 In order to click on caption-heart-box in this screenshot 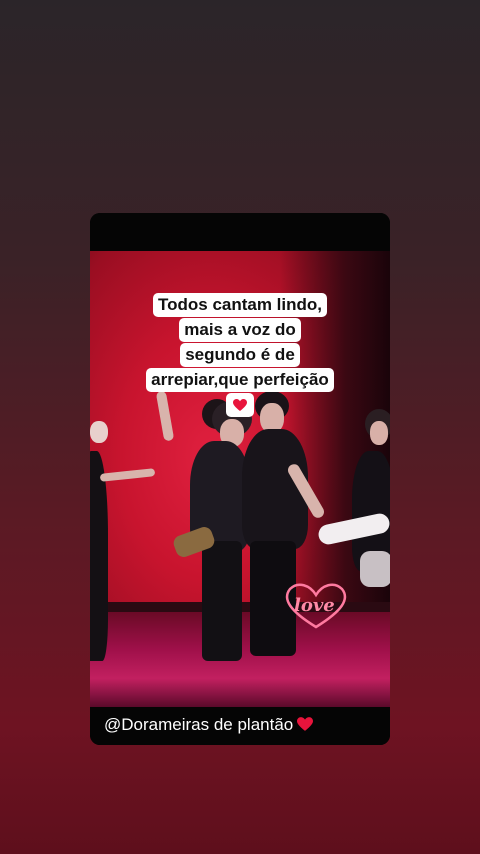, I will do `click(240, 405)`.